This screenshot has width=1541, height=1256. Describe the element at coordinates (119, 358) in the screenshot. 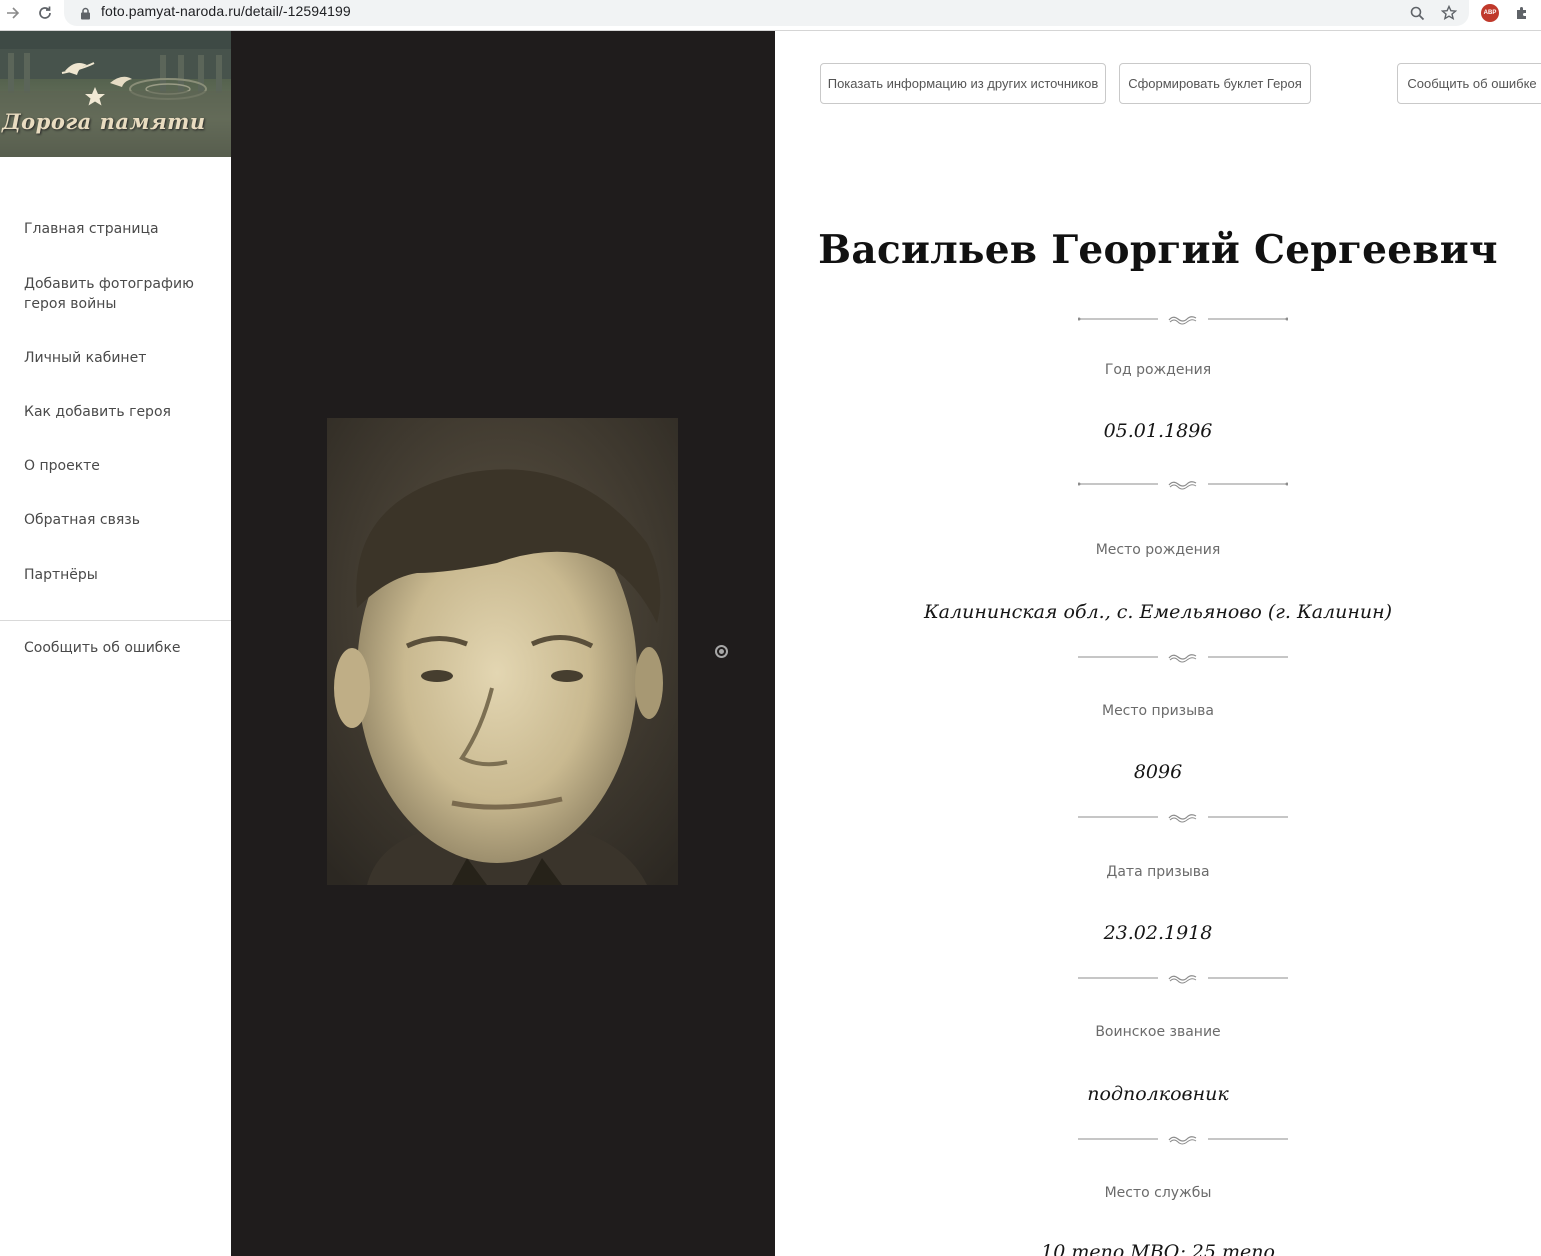

I see `sidebar-item-account: Личный кабинет` at that location.